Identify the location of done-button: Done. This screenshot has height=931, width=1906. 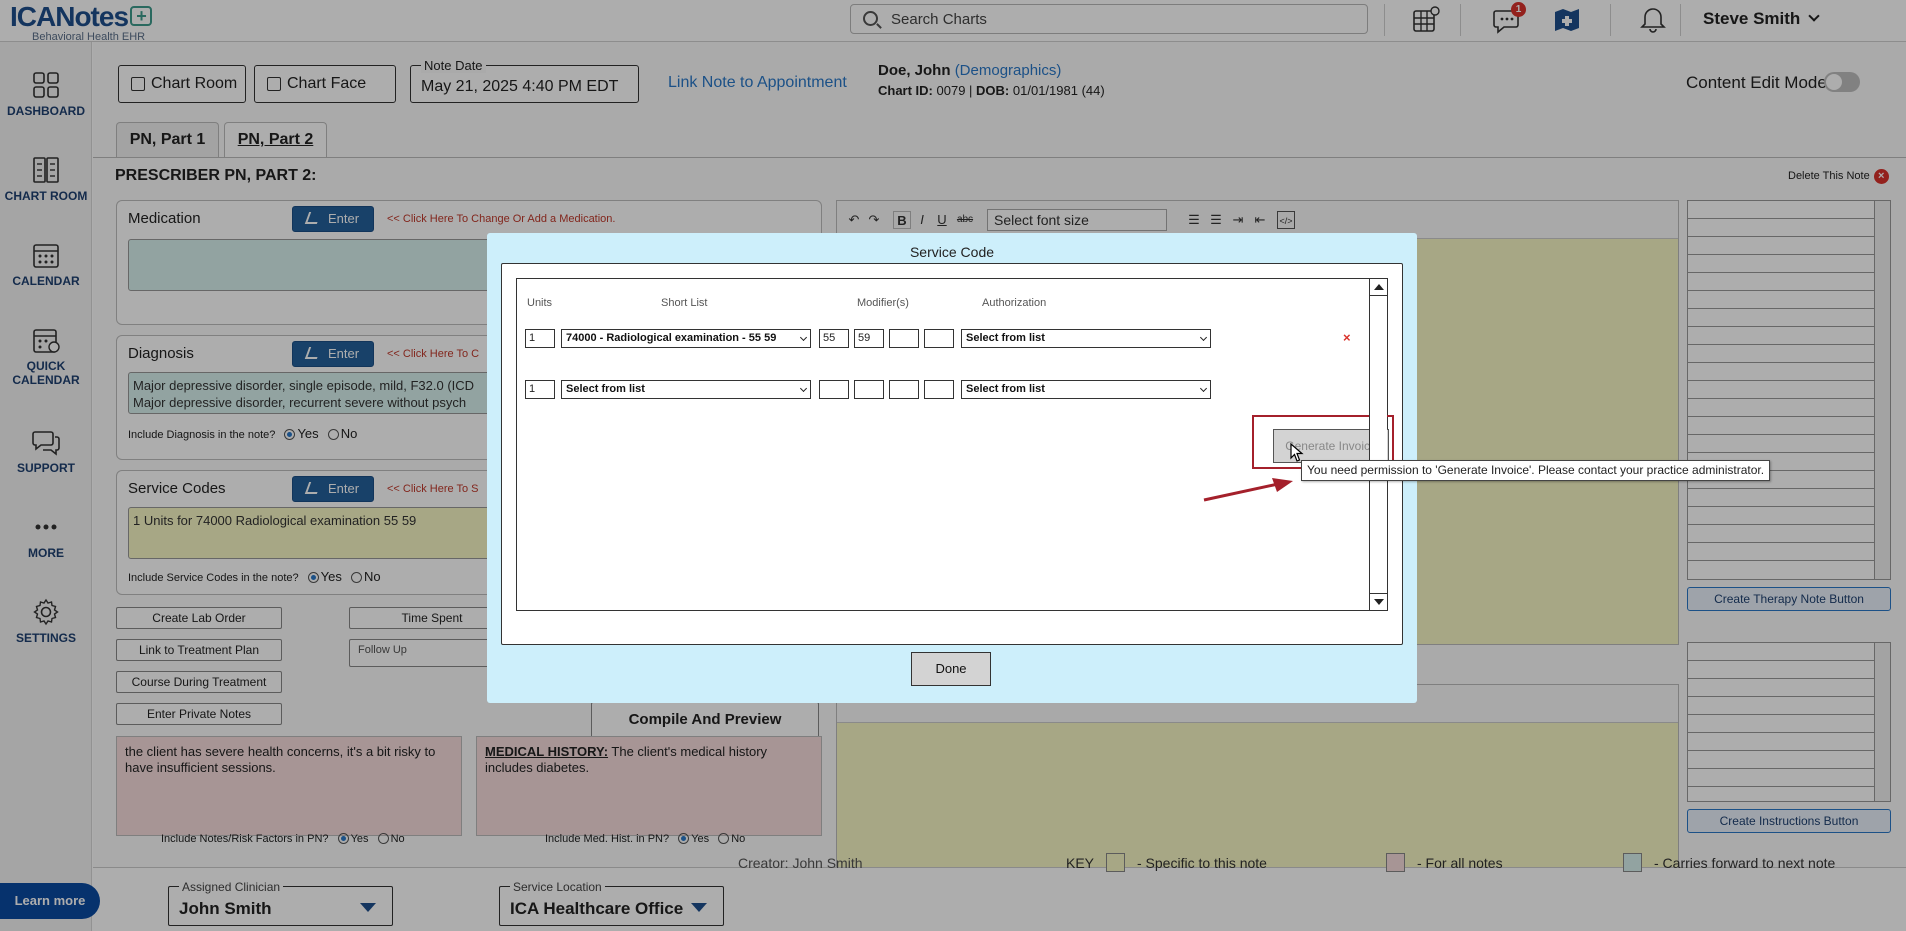
(951, 669).